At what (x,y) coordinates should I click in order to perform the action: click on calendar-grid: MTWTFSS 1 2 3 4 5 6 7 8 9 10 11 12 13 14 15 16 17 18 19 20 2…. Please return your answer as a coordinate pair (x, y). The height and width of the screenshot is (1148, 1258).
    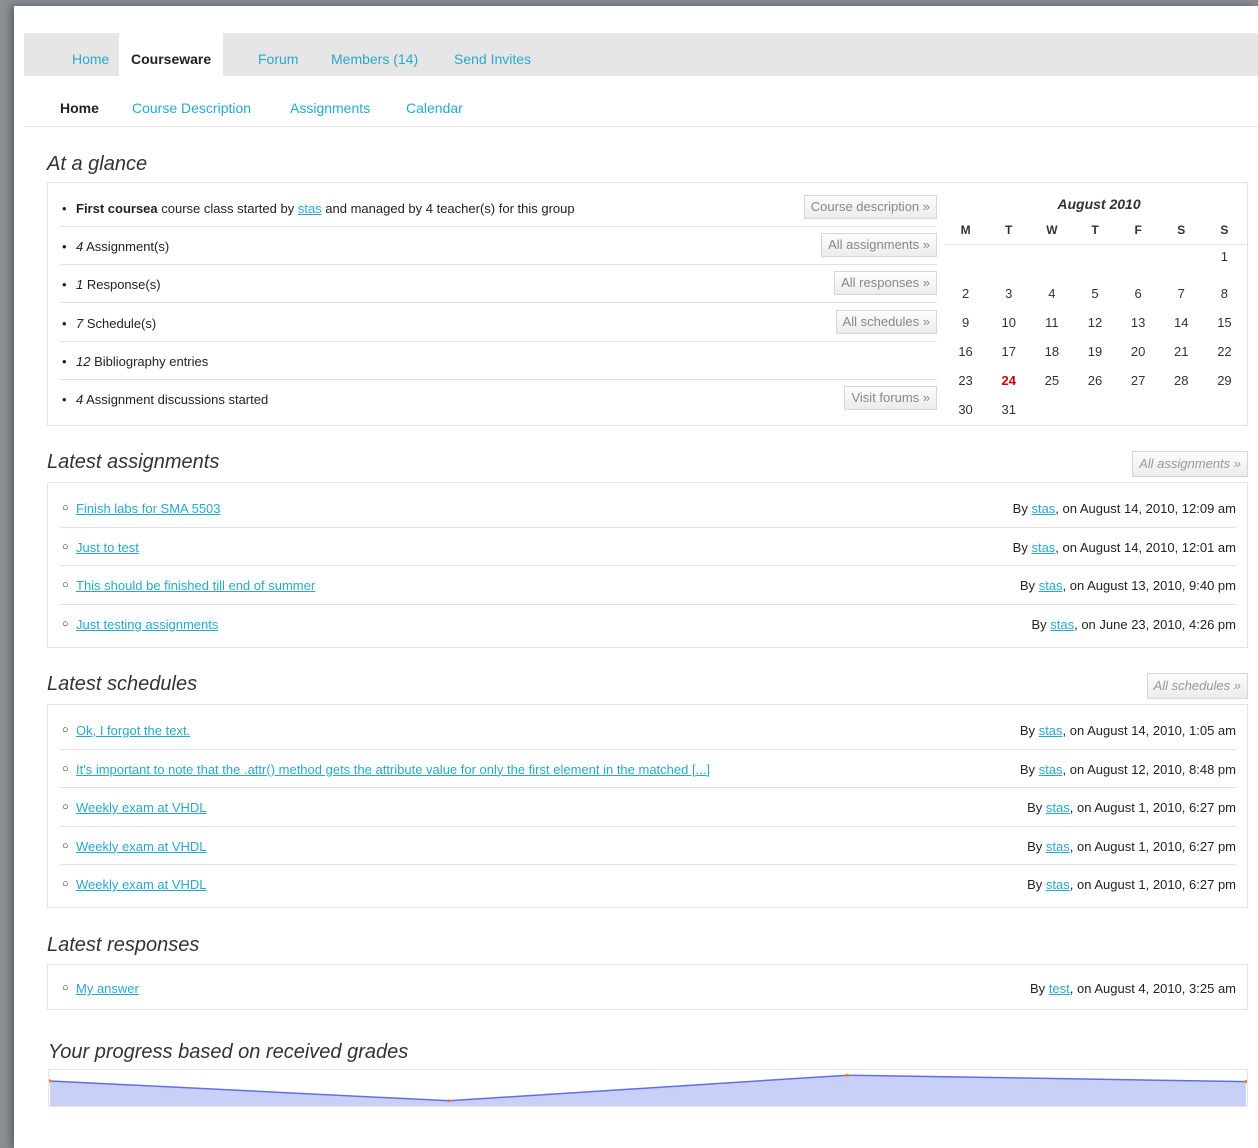
    Looking at the image, I should click on (1095, 320).